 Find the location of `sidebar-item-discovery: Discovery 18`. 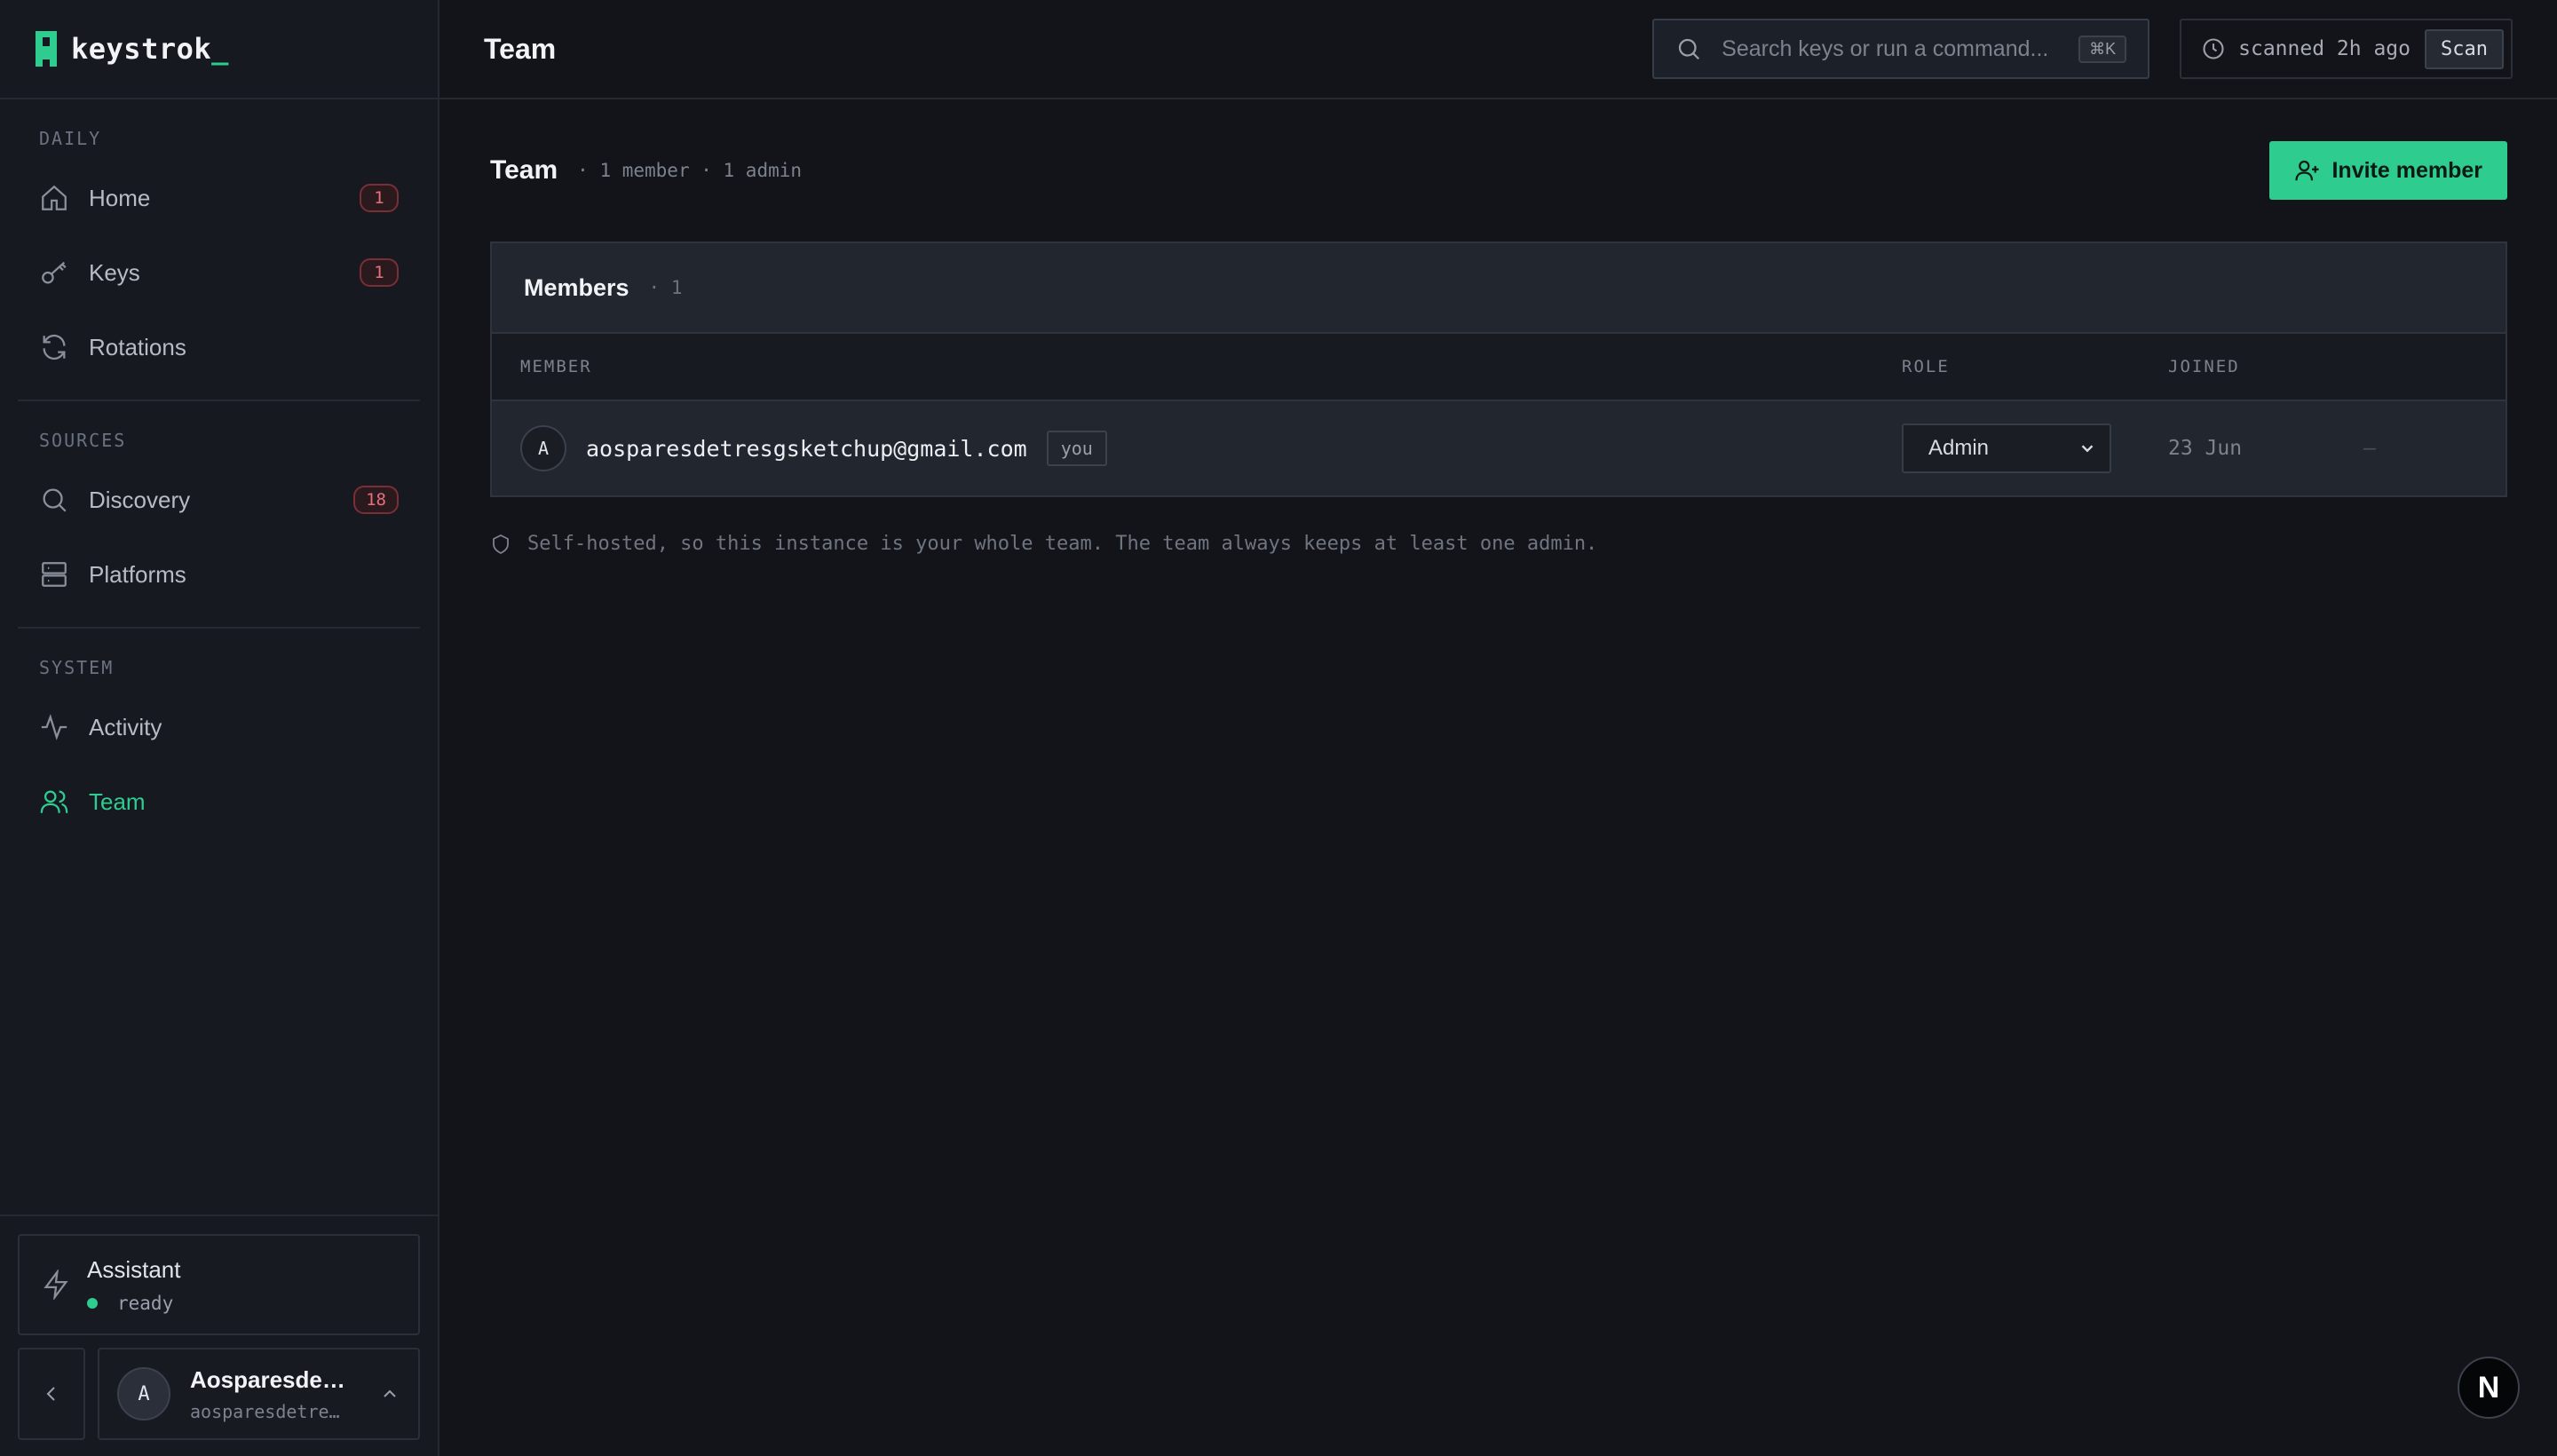

sidebar-item-discovery: Discovery 18 is located at coordinates (219, 500).